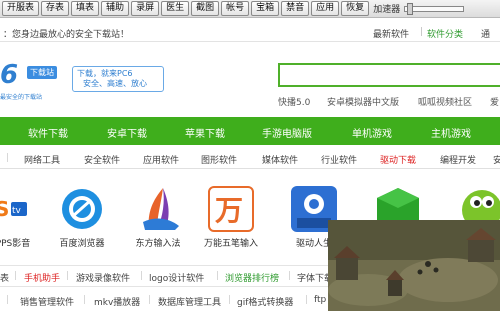  Describe the element at coordinates (115, 83) in the screenshot. I see `slogan-line-2: 安全、高速、放心` at that location.